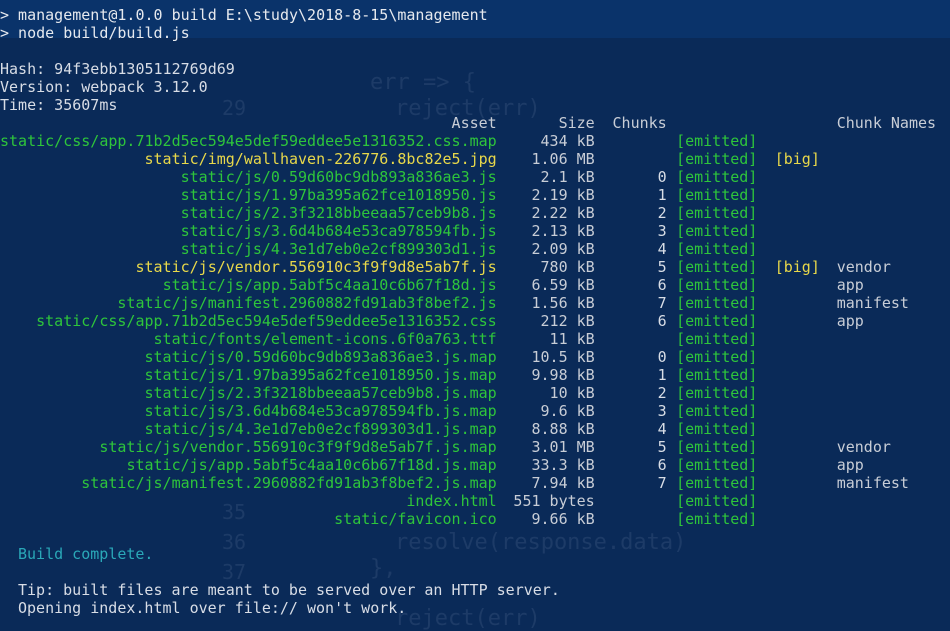  I want to click on asset-size: 8.88 kB, so click(563, 429).